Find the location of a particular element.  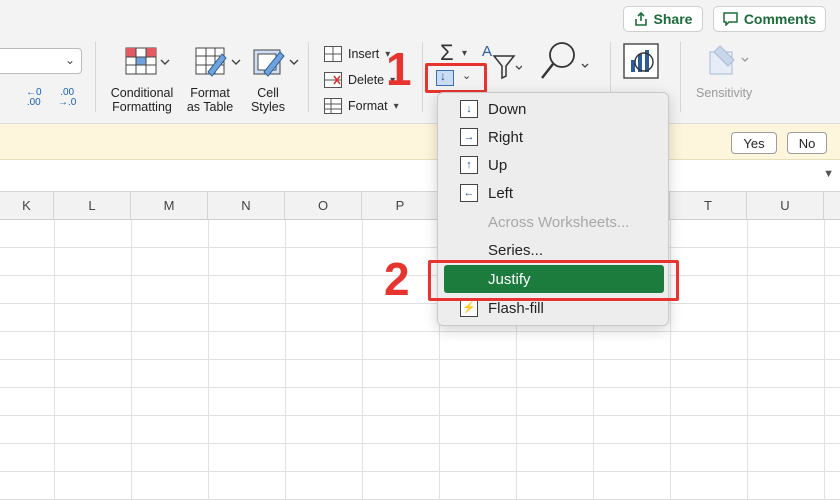

format-as-table-button: Format as Table is located at coordinates (211, 80).